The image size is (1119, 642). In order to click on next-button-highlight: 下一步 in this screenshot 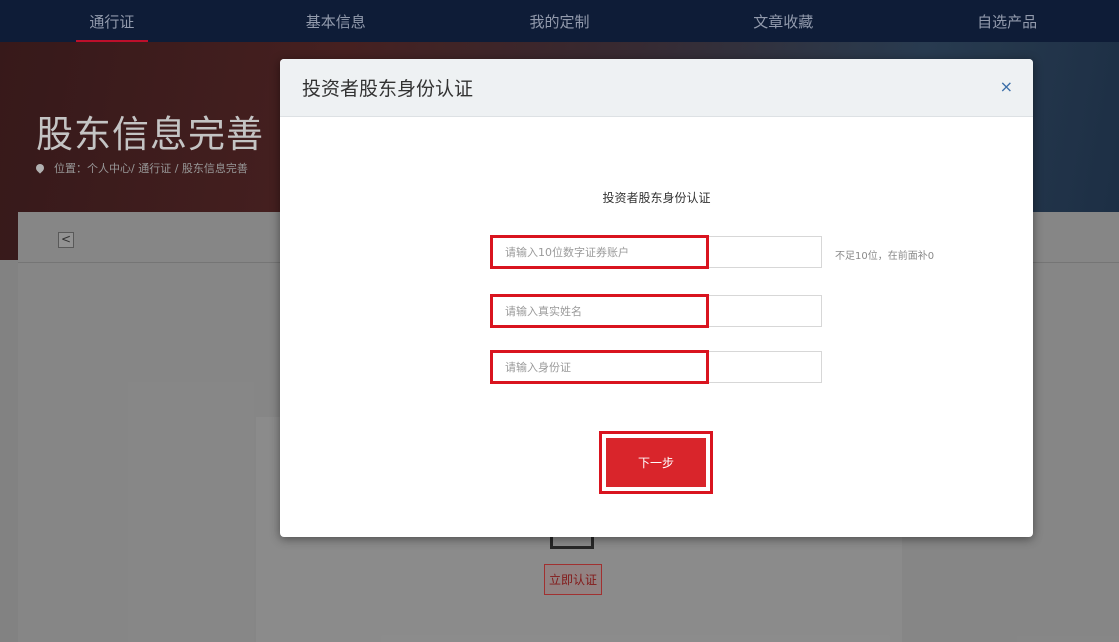, I will do `click(656, 462)`.